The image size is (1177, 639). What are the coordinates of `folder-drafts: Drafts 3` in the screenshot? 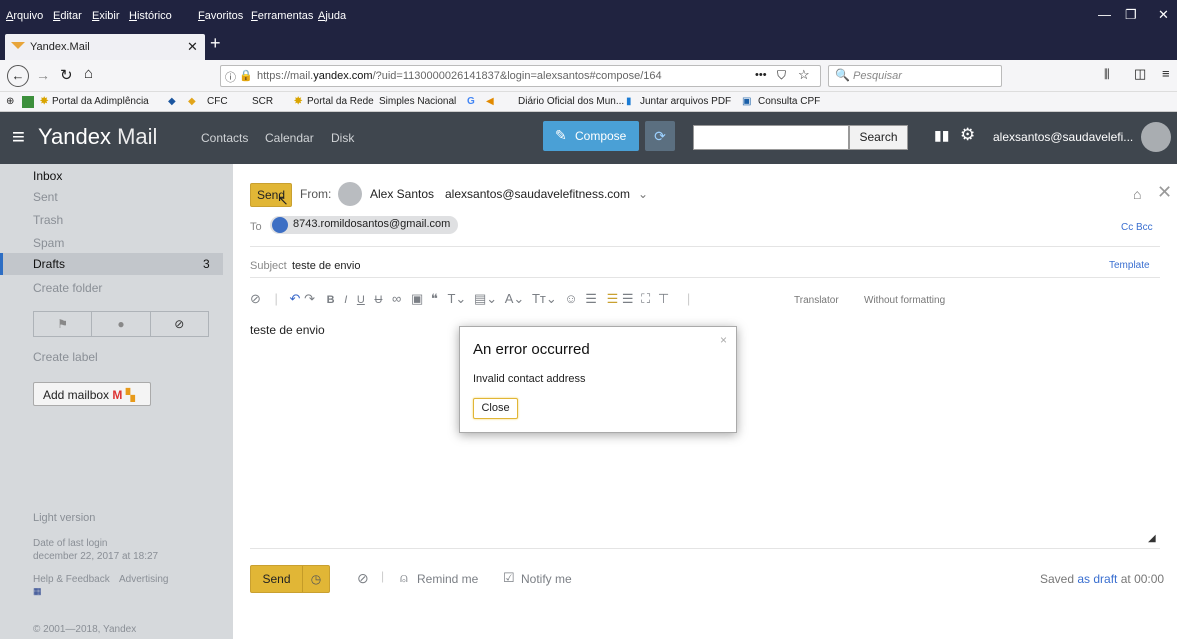 It's located at (111, 264).